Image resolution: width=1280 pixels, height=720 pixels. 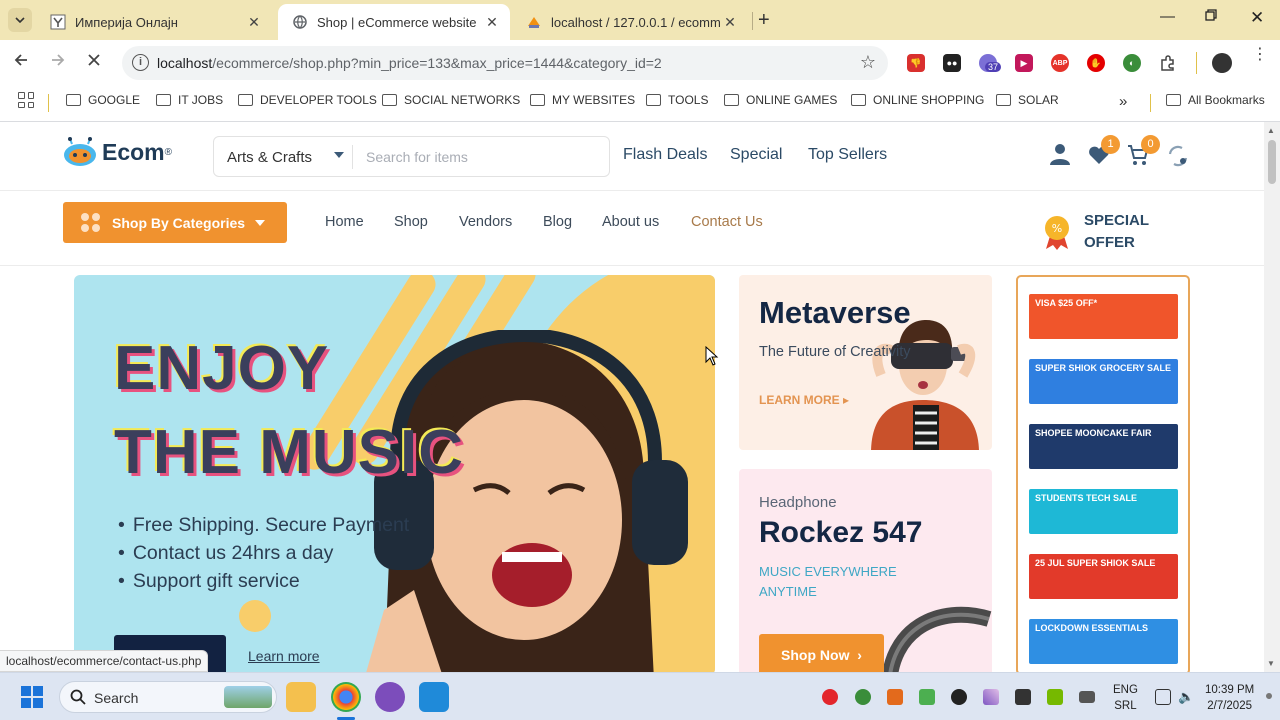 I want to click on keyboard-icon, so click(x=1087, y=697).